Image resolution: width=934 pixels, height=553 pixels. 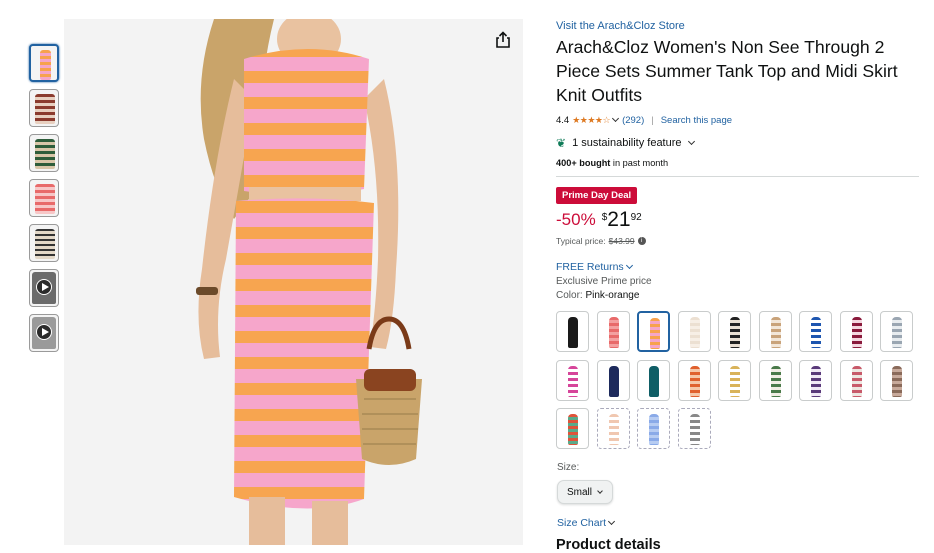 What do you see at coordinates (636, 217) in the screenshot?
I see `price-fraction: 92` at bounding box center [636, 217].